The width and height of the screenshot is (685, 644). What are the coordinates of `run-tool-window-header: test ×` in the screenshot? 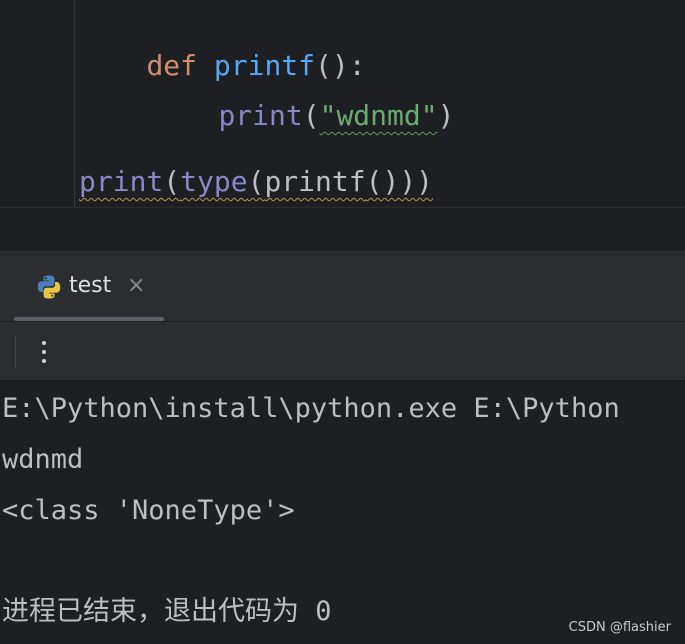 It's located at (342, 286).